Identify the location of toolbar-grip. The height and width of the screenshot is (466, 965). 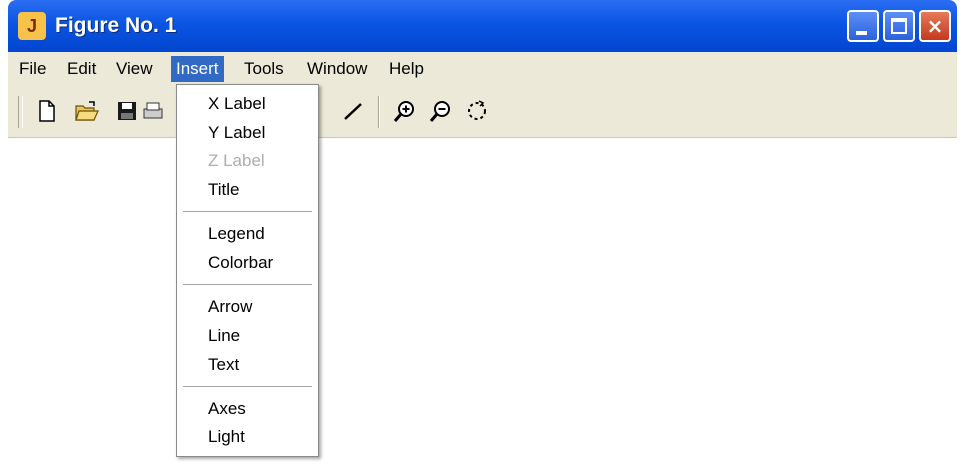
(20, 112).